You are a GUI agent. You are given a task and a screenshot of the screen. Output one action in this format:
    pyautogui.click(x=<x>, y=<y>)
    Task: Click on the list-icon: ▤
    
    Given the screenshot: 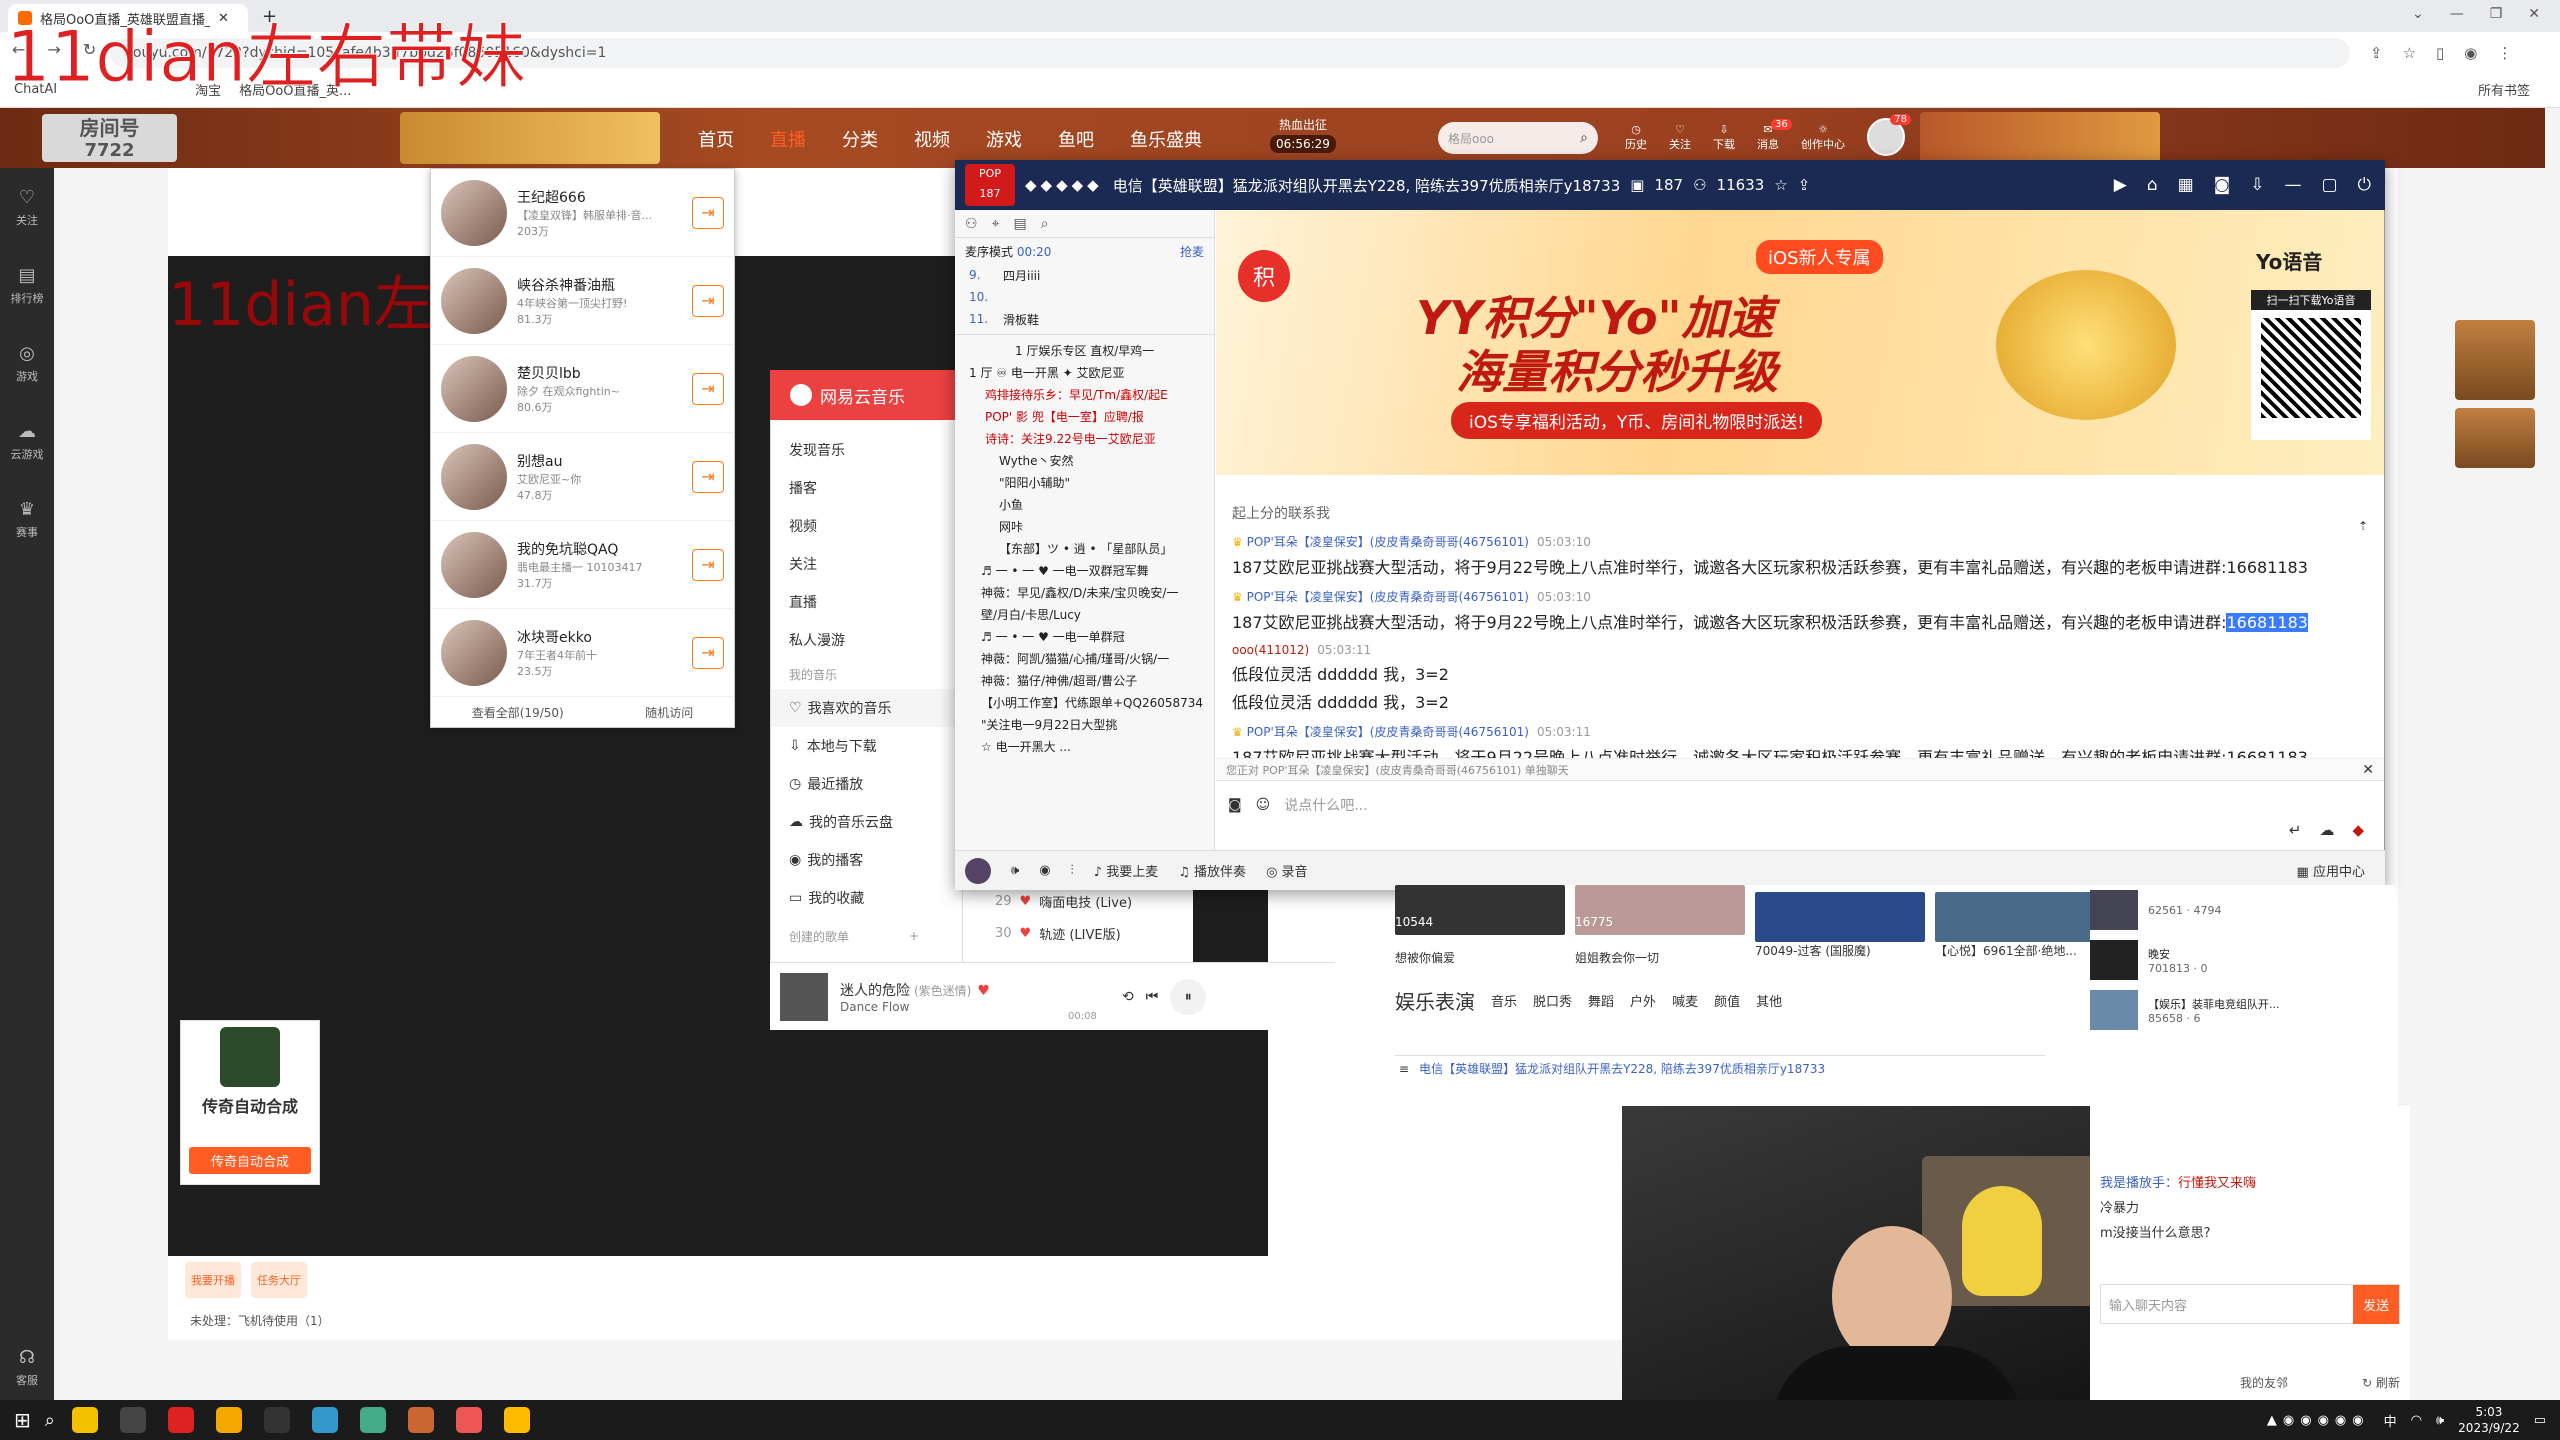 What is the action you would take?
    pyautogui.click(x=1019, y=224)
    